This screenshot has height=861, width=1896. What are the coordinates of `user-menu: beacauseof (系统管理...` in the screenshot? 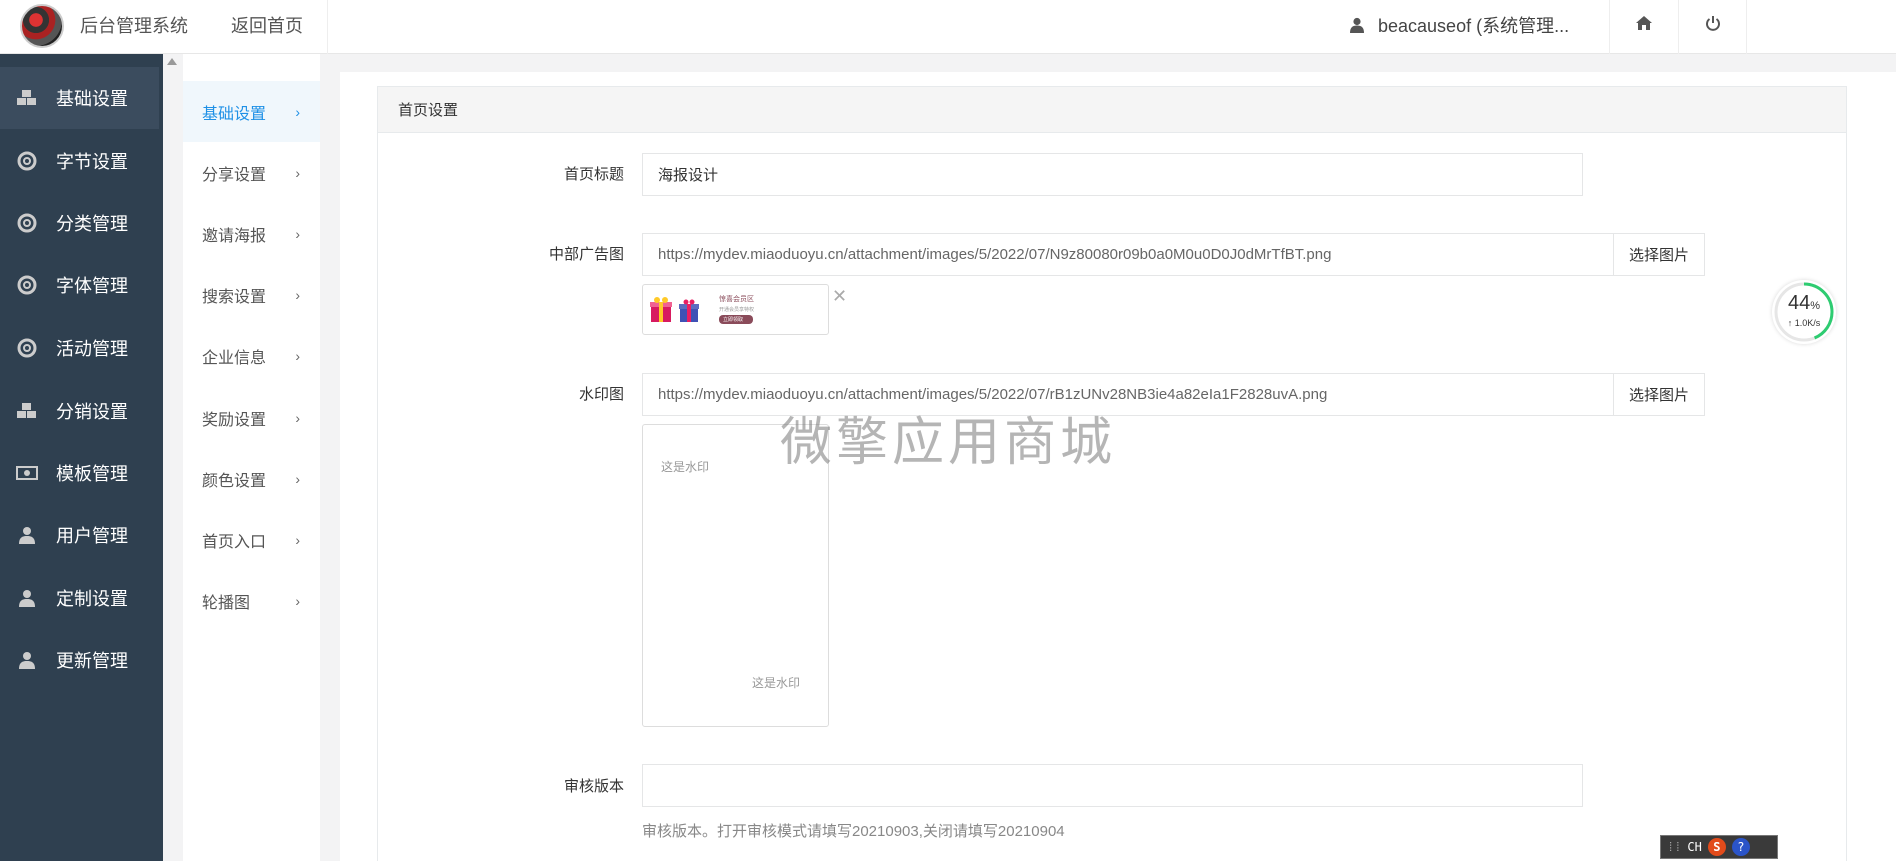 It's located at (1459, 25).